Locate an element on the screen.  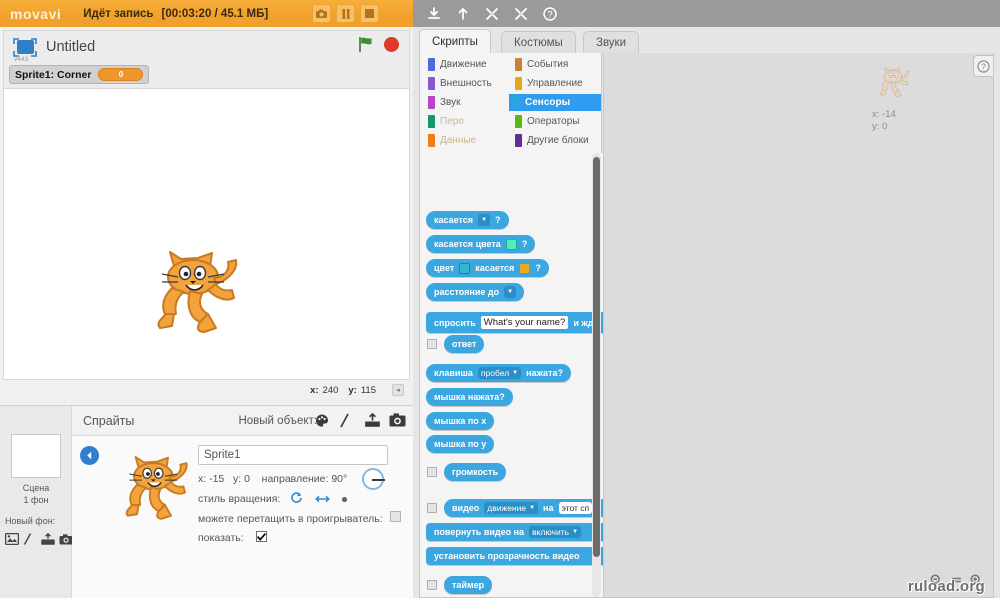
turn-video-block: повернуть видео на включить ▼ is located at coordinates (514, 532).